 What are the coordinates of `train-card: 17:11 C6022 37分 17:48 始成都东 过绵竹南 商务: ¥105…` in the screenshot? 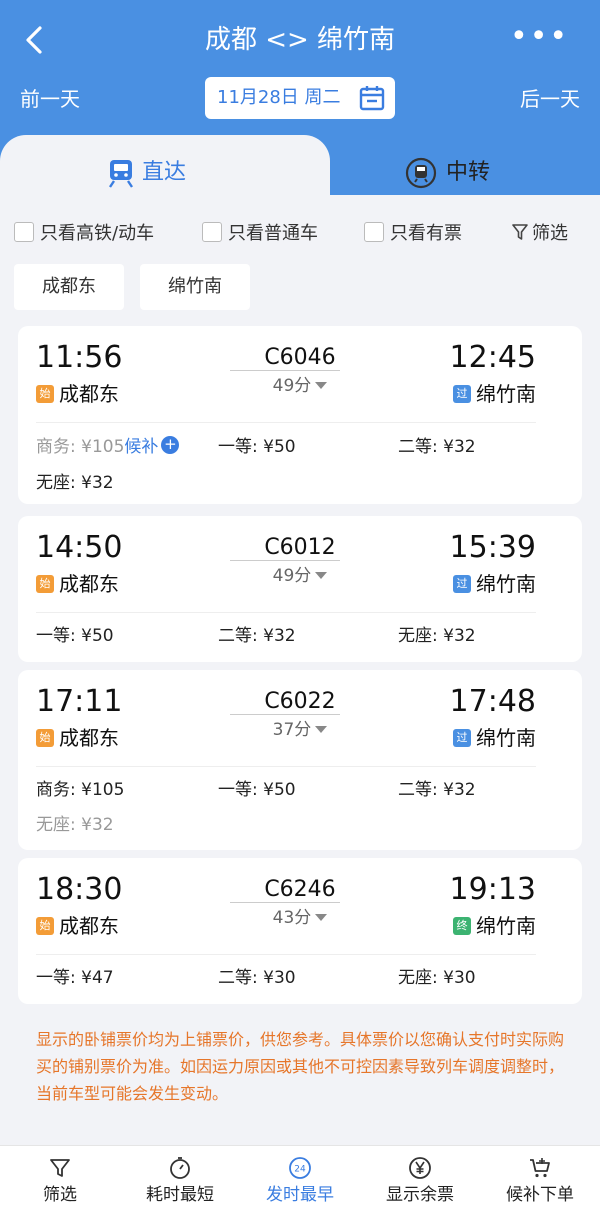 It's located at (300, 760).